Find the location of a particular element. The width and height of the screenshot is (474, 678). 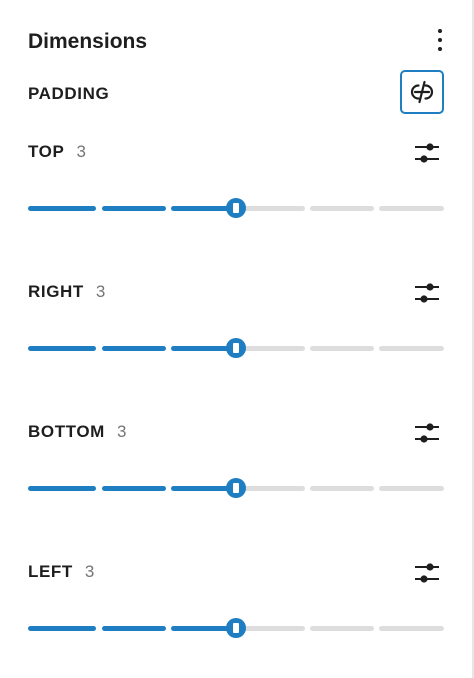

padding-left-control: LEFT 3 is located at coordinates (237, 615).